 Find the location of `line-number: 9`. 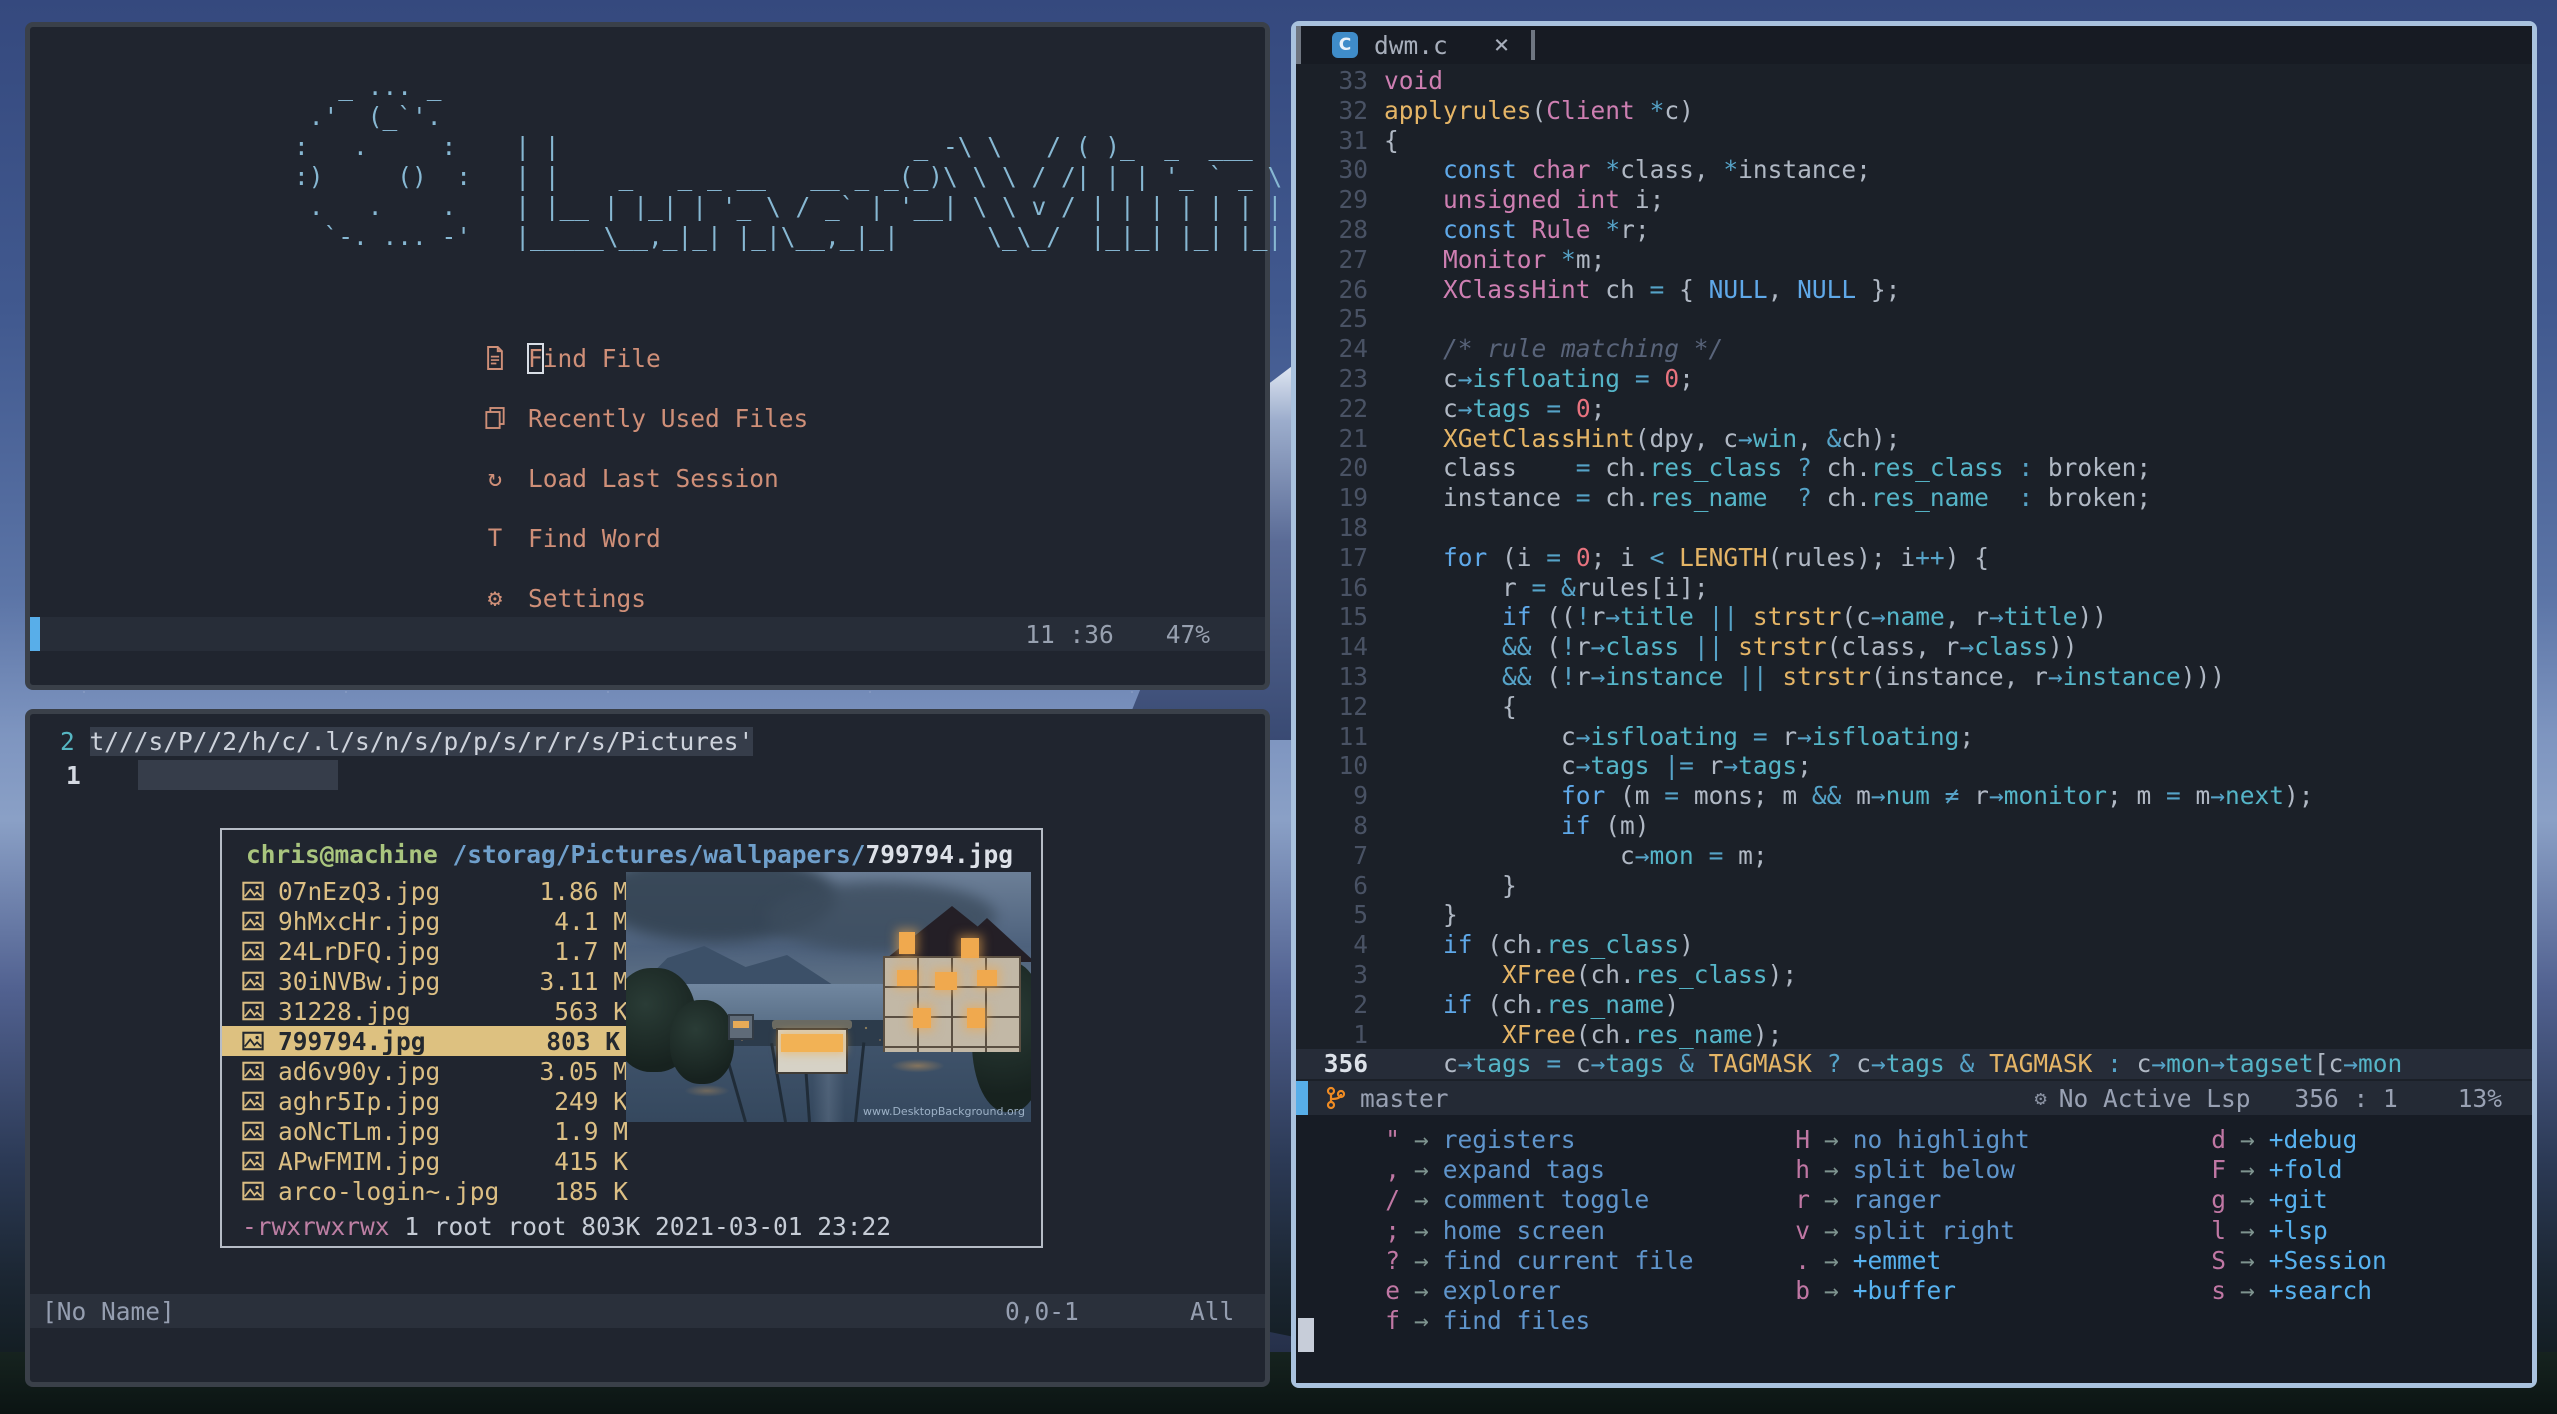

line-number: 9 is located at coordinates (1360, 796).